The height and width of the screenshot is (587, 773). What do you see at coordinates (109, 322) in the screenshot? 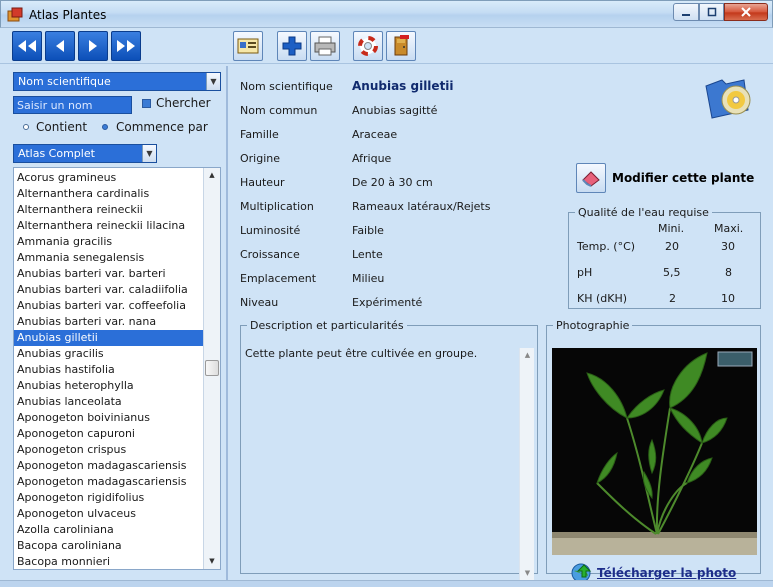
I see `plant-list-item: Anubias barteri var. nana` at bounding box center [109, 322].